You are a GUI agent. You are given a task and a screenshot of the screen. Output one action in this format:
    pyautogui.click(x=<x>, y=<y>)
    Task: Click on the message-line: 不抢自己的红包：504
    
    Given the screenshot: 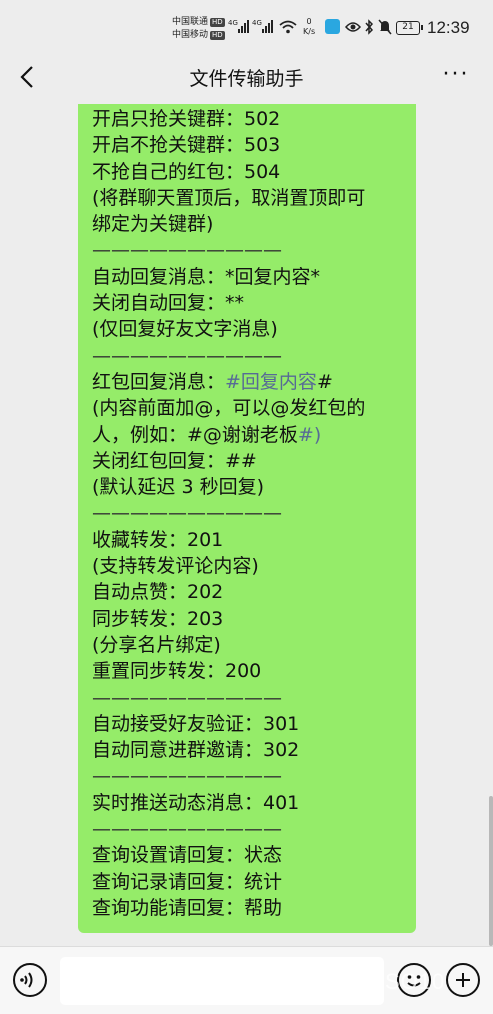 What is the action you would take?
    pyautogui.click(x=186, y=171)
    